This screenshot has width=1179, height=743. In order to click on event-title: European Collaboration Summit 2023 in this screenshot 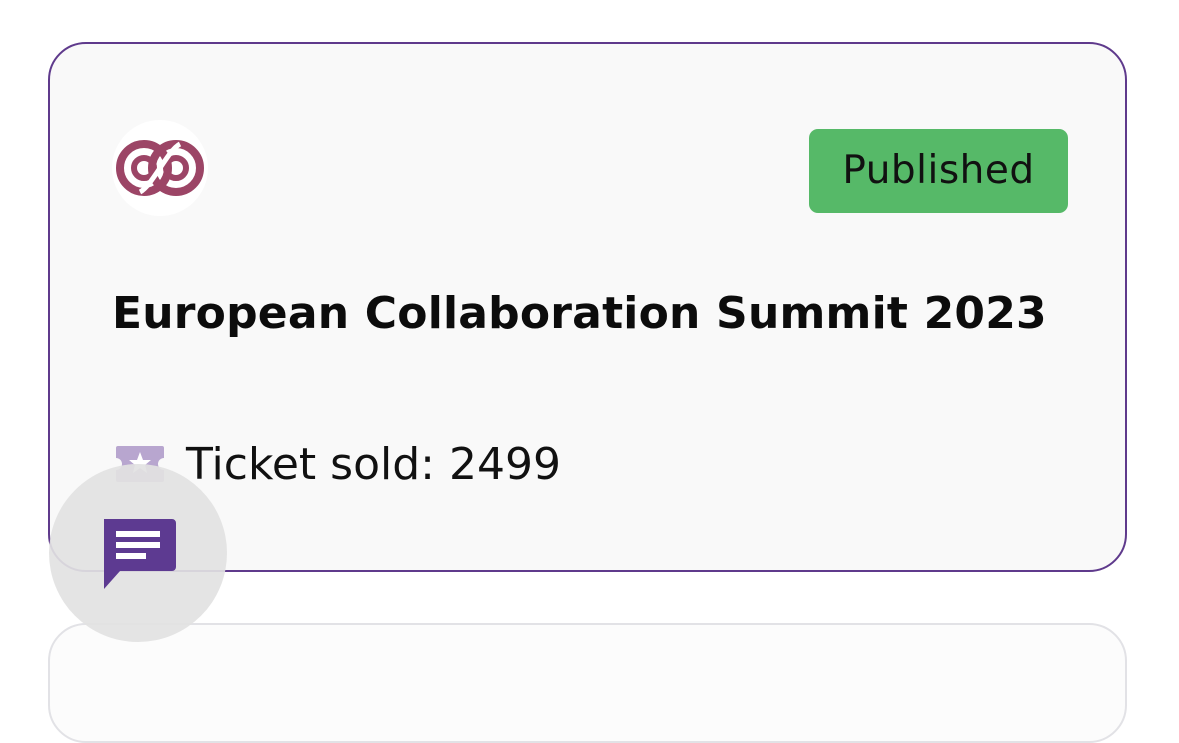, I will do `click(579, 313)`.